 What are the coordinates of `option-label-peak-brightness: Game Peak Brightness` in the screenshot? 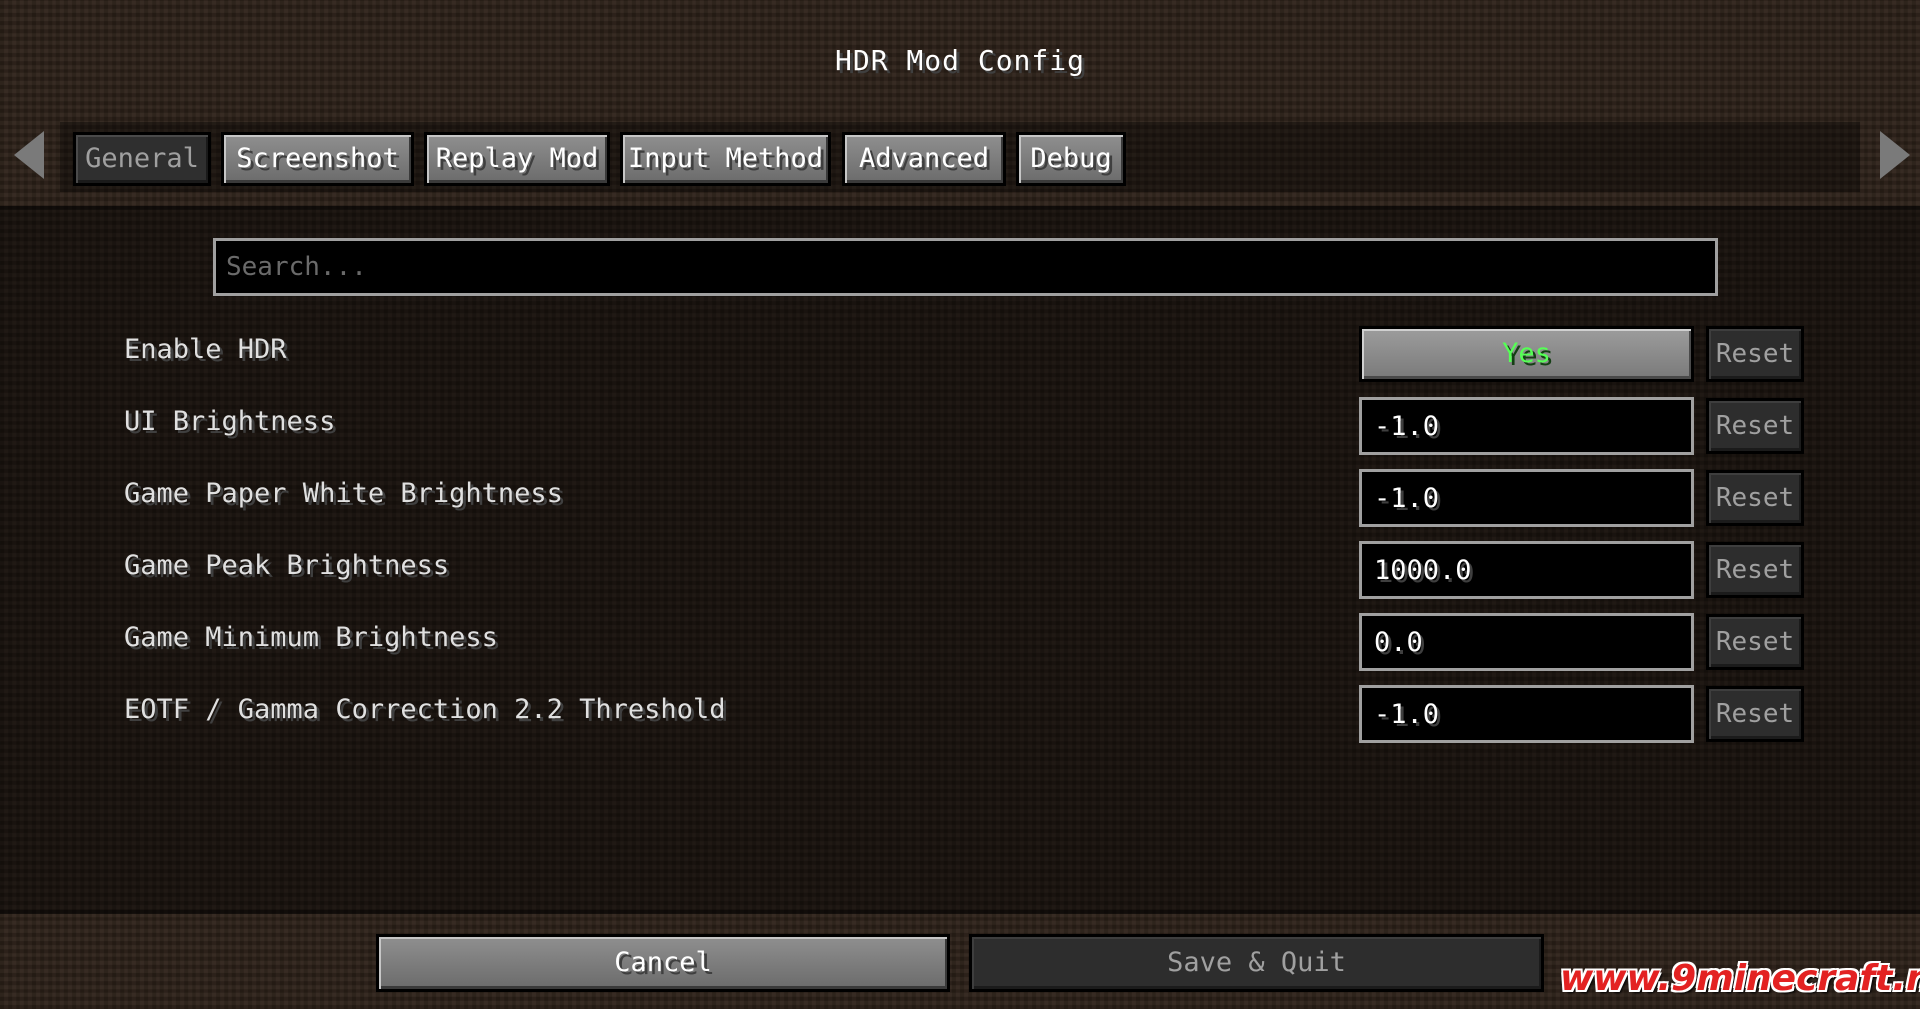 It's located at (287, 565).